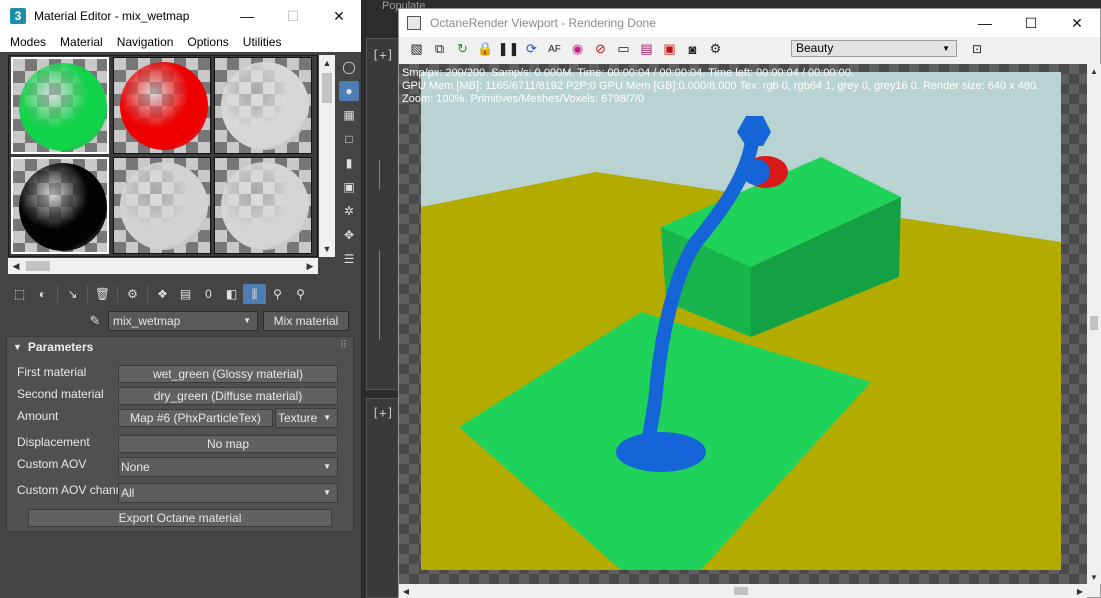 This screenshot has width=1101, height=598. Describe the element at coordinates (416, 49) in the screenshot. I see `save-render-icon: ▧` at that location.